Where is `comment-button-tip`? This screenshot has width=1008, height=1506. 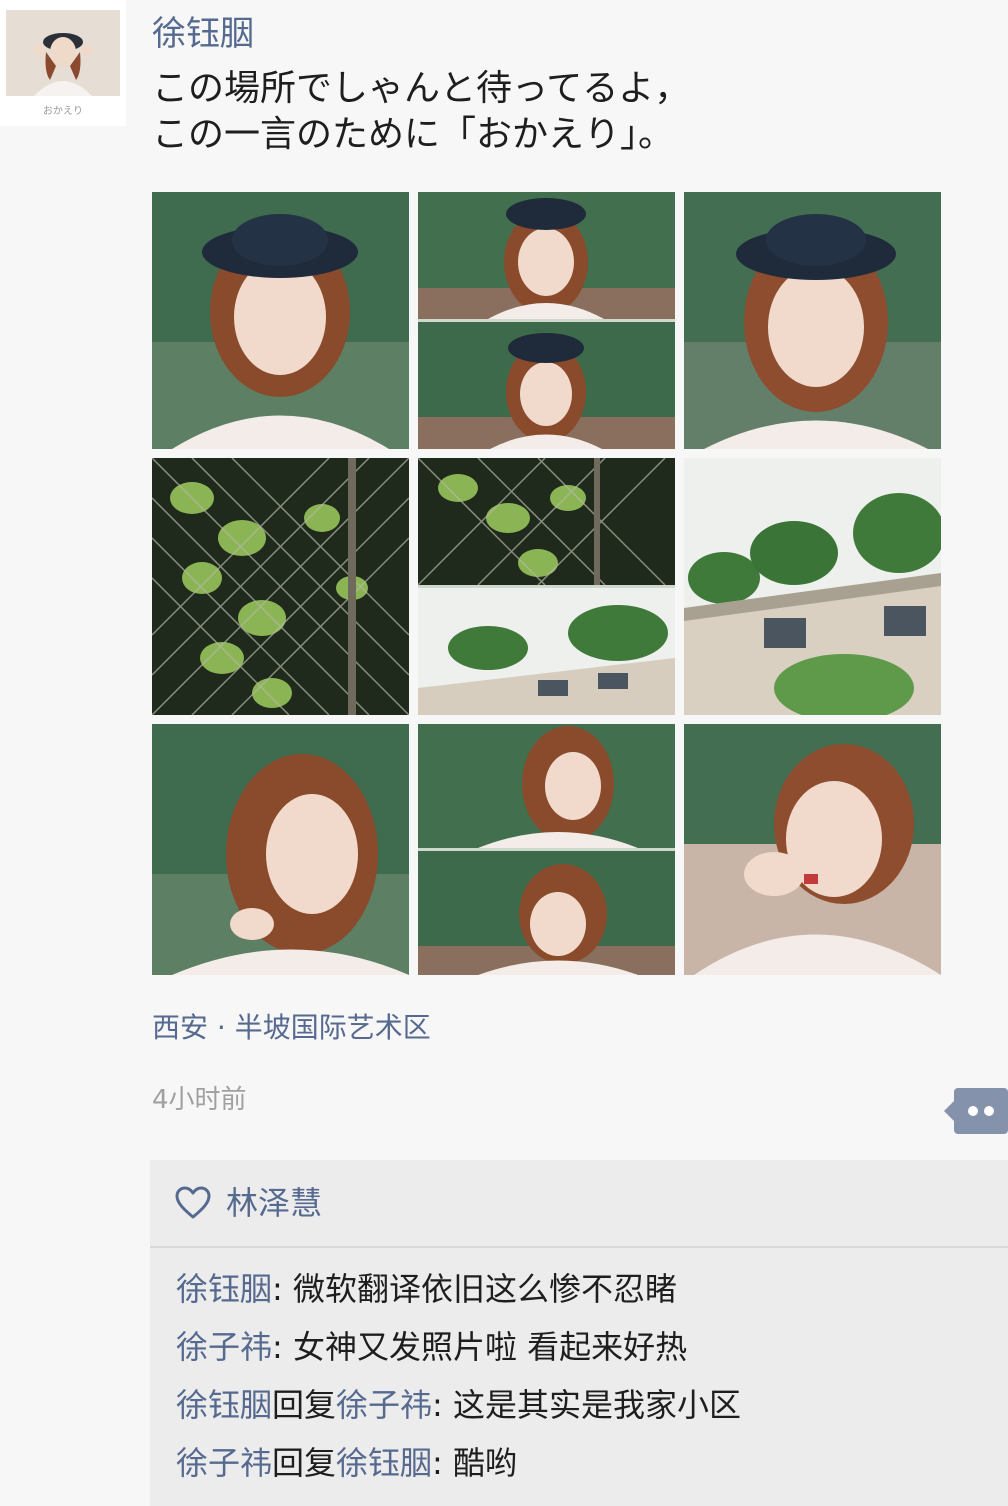
comment-button-tip is located at coordinates (949, 1111).